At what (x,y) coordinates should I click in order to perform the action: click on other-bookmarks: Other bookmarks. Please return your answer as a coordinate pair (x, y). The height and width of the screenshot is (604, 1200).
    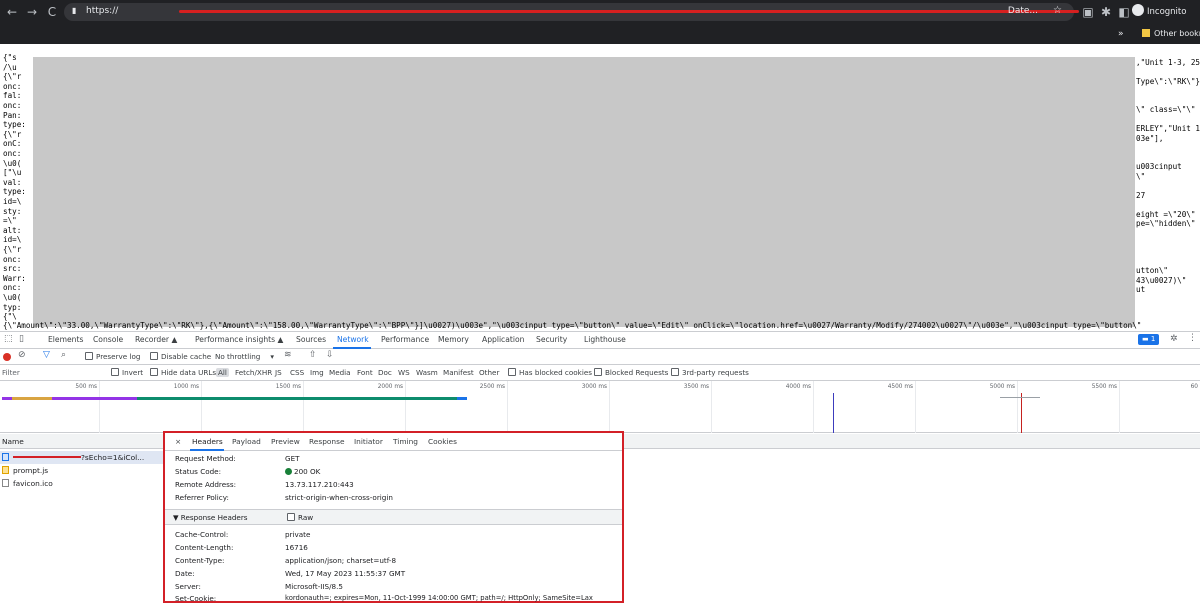
    Looking at the image, I should click on (1171, 34).